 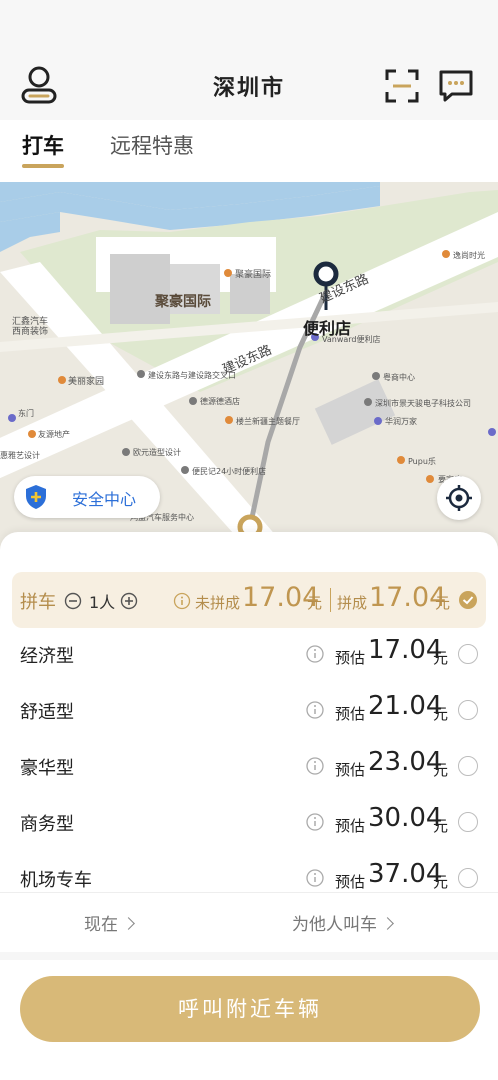 I want to click on ride-option-economy: 经济型 预估 17.04 元, so click(x=249, y=660).